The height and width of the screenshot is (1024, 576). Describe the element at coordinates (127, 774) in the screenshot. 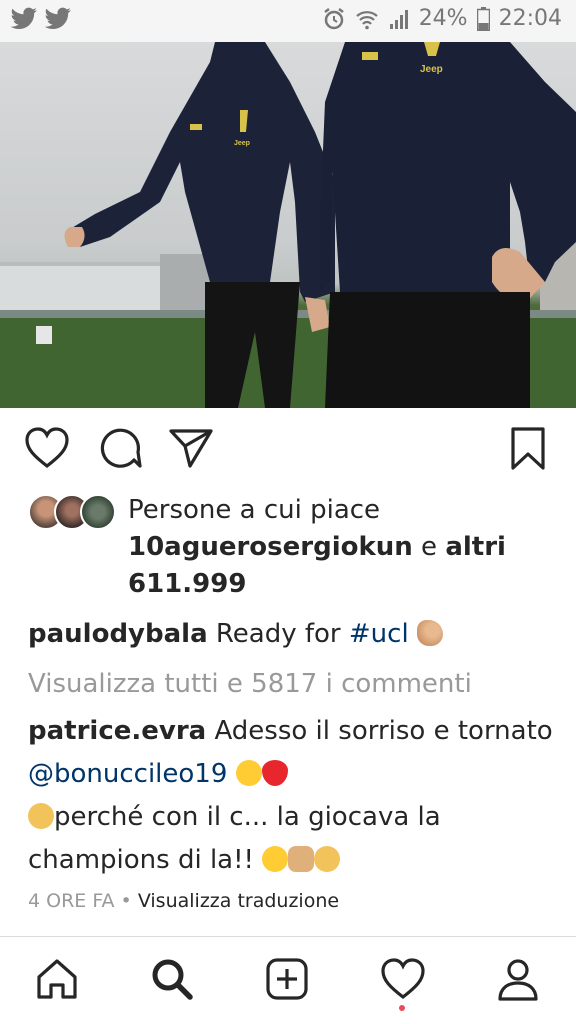

I see `comment-mention: @bonuccileo19` at that location.